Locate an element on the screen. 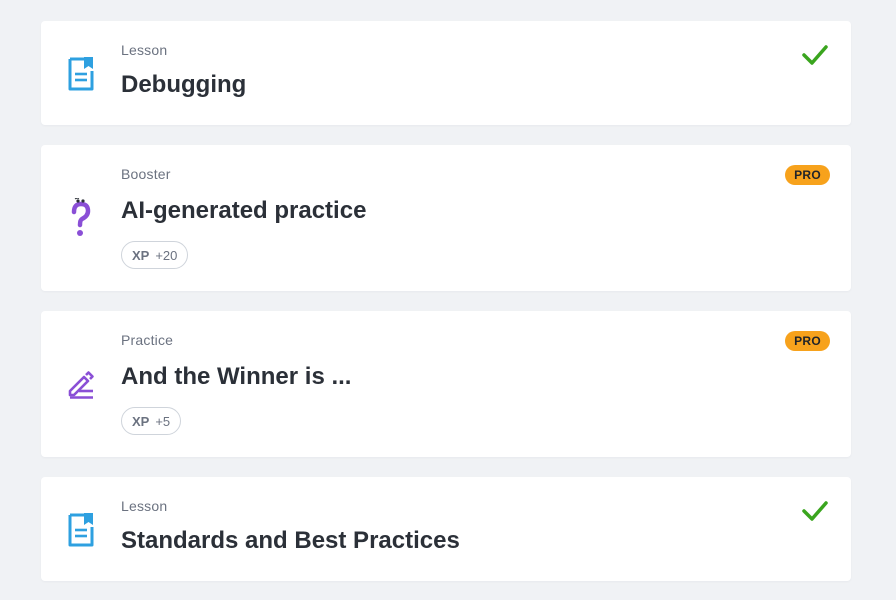 The height and width of the screenshot is (600, 896). xp-reward-pill: XP +20 is located at coordinates (155, 255).